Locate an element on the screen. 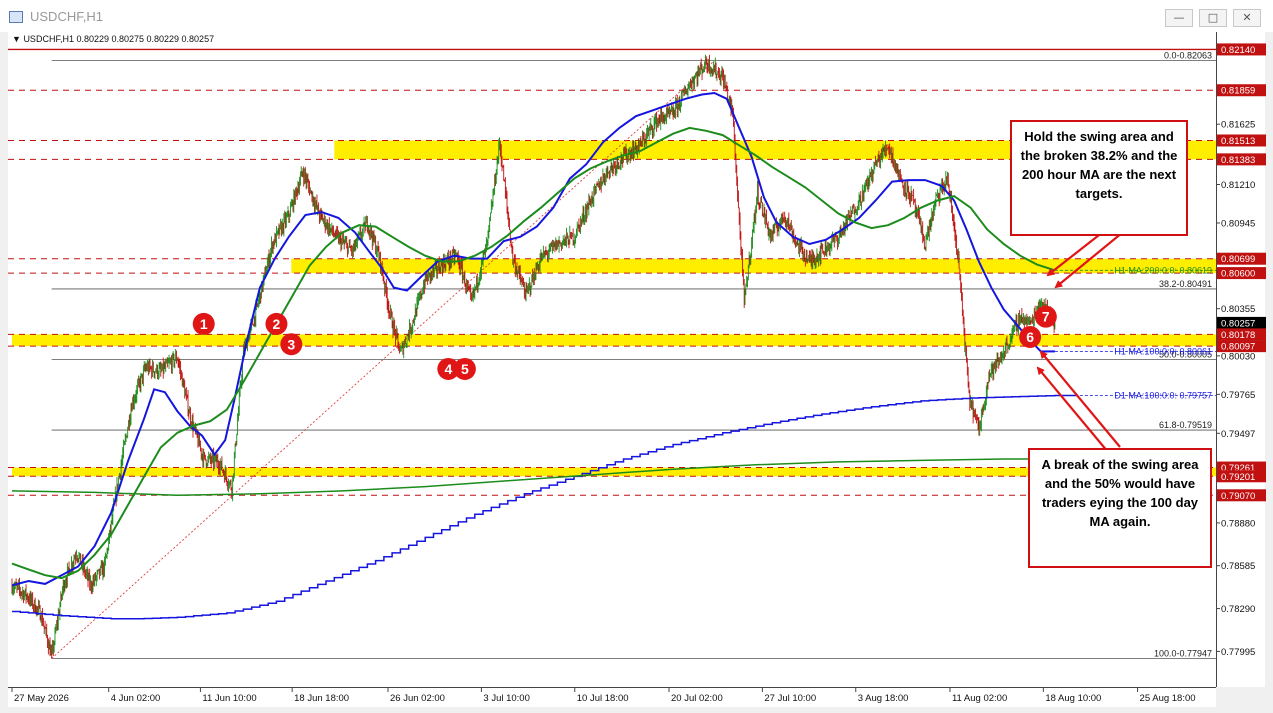 The image size is (1273, 713). close-icon: ✕ is located at coordinates (1247, 18).